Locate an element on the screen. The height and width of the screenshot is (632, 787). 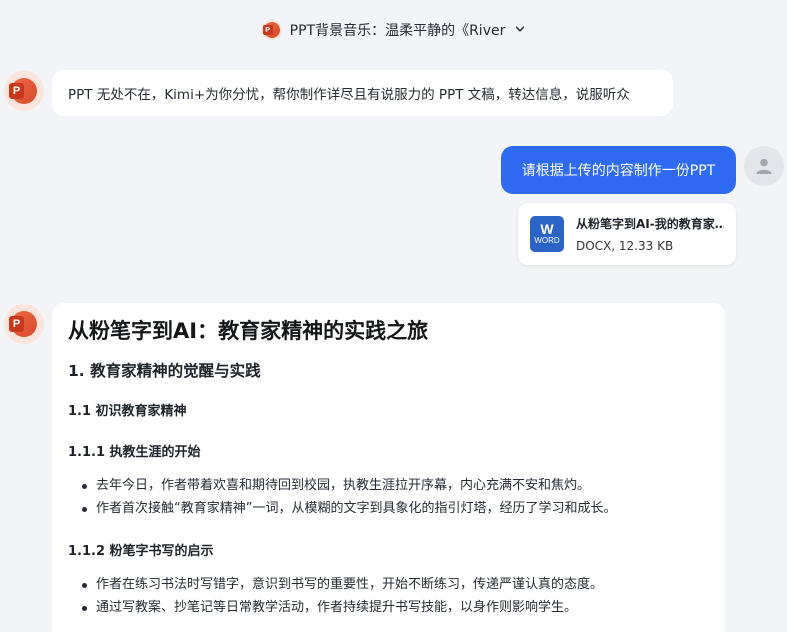
outline-section-heading: 1. 教育家精神的觉醒与实践 is located at coordinates (164, 371).